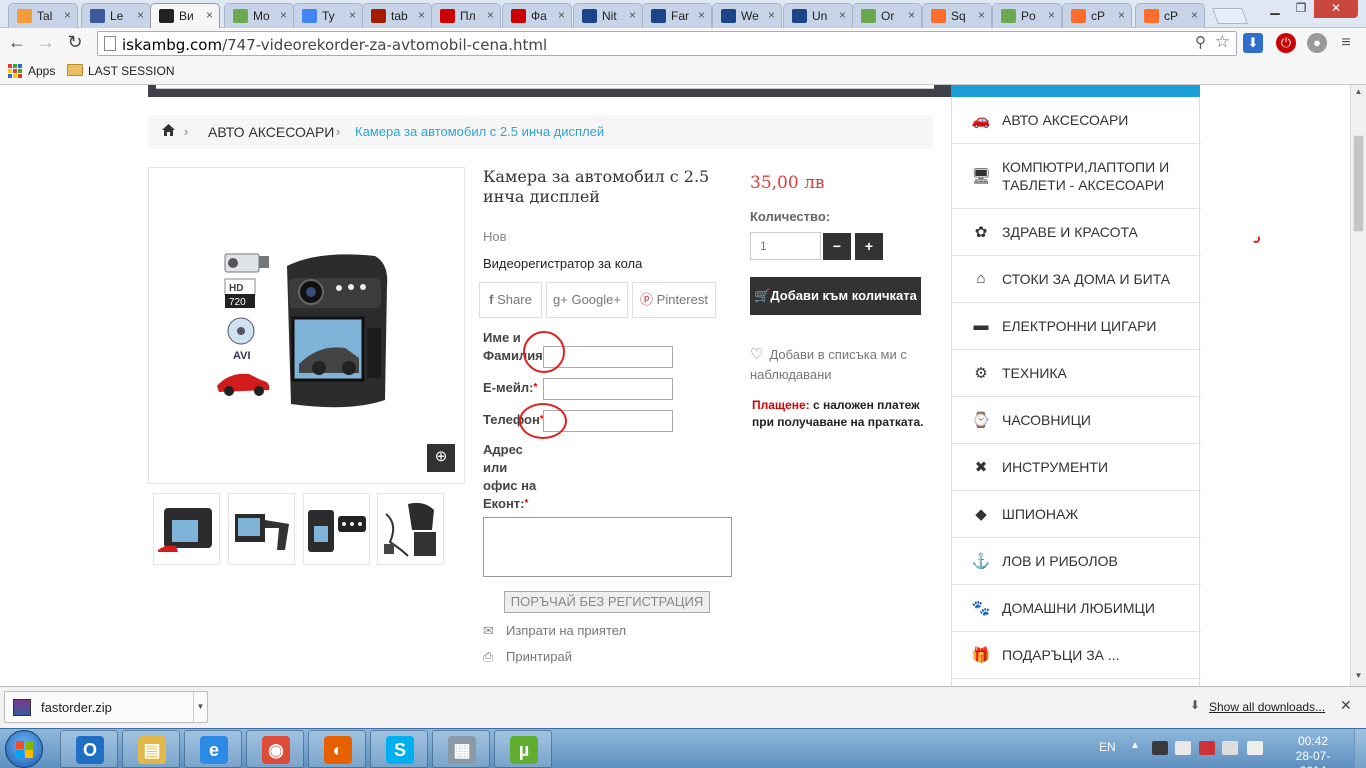 Image resolution: width=1366 pixels, height=768 pixels. Describe the element at coordinates (275, 749) in the screenshot. I see `taskbar-app-button: ◉` at that location.